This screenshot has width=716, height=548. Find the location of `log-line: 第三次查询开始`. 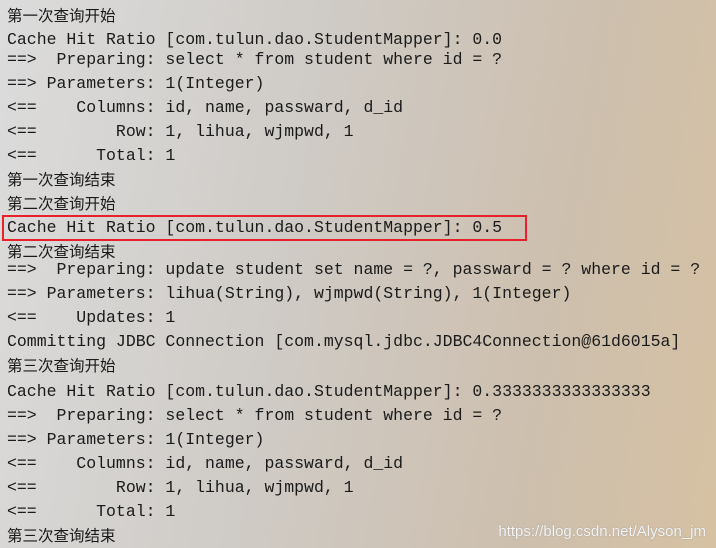

log-line: 第三次查询开始 is located at coordinates (61, 366).